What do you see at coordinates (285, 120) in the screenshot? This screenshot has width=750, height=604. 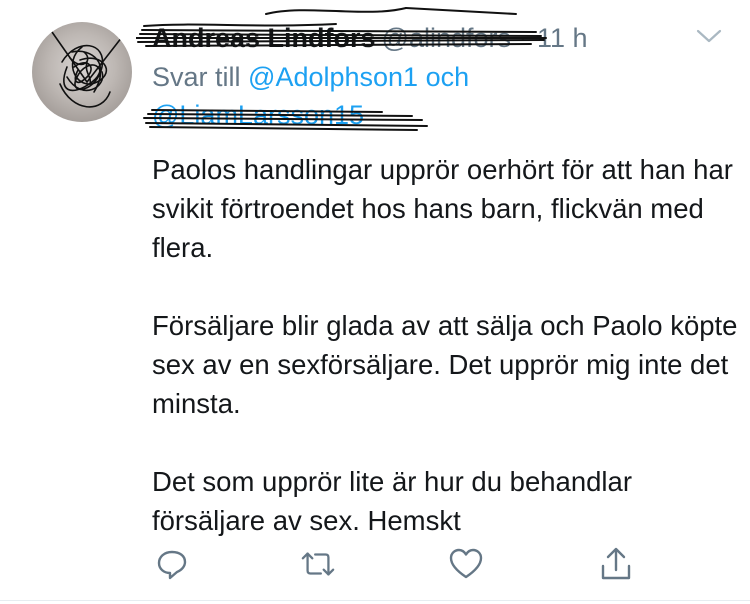 I see `reply-handle-redaction` at bounding box center [285, 120].